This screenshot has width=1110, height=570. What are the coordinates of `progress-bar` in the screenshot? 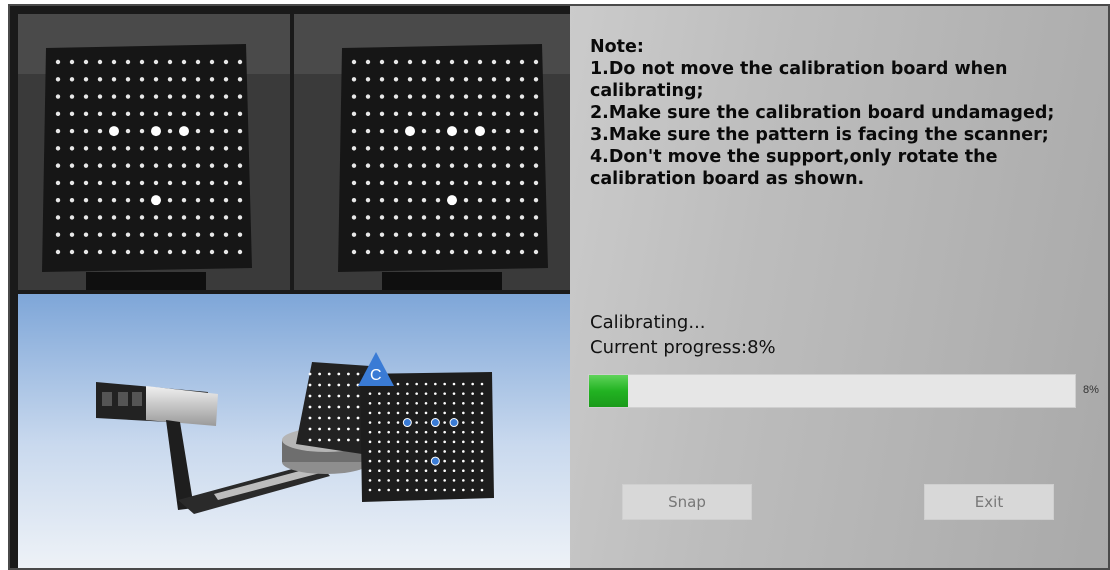 It's located at (832, 391).